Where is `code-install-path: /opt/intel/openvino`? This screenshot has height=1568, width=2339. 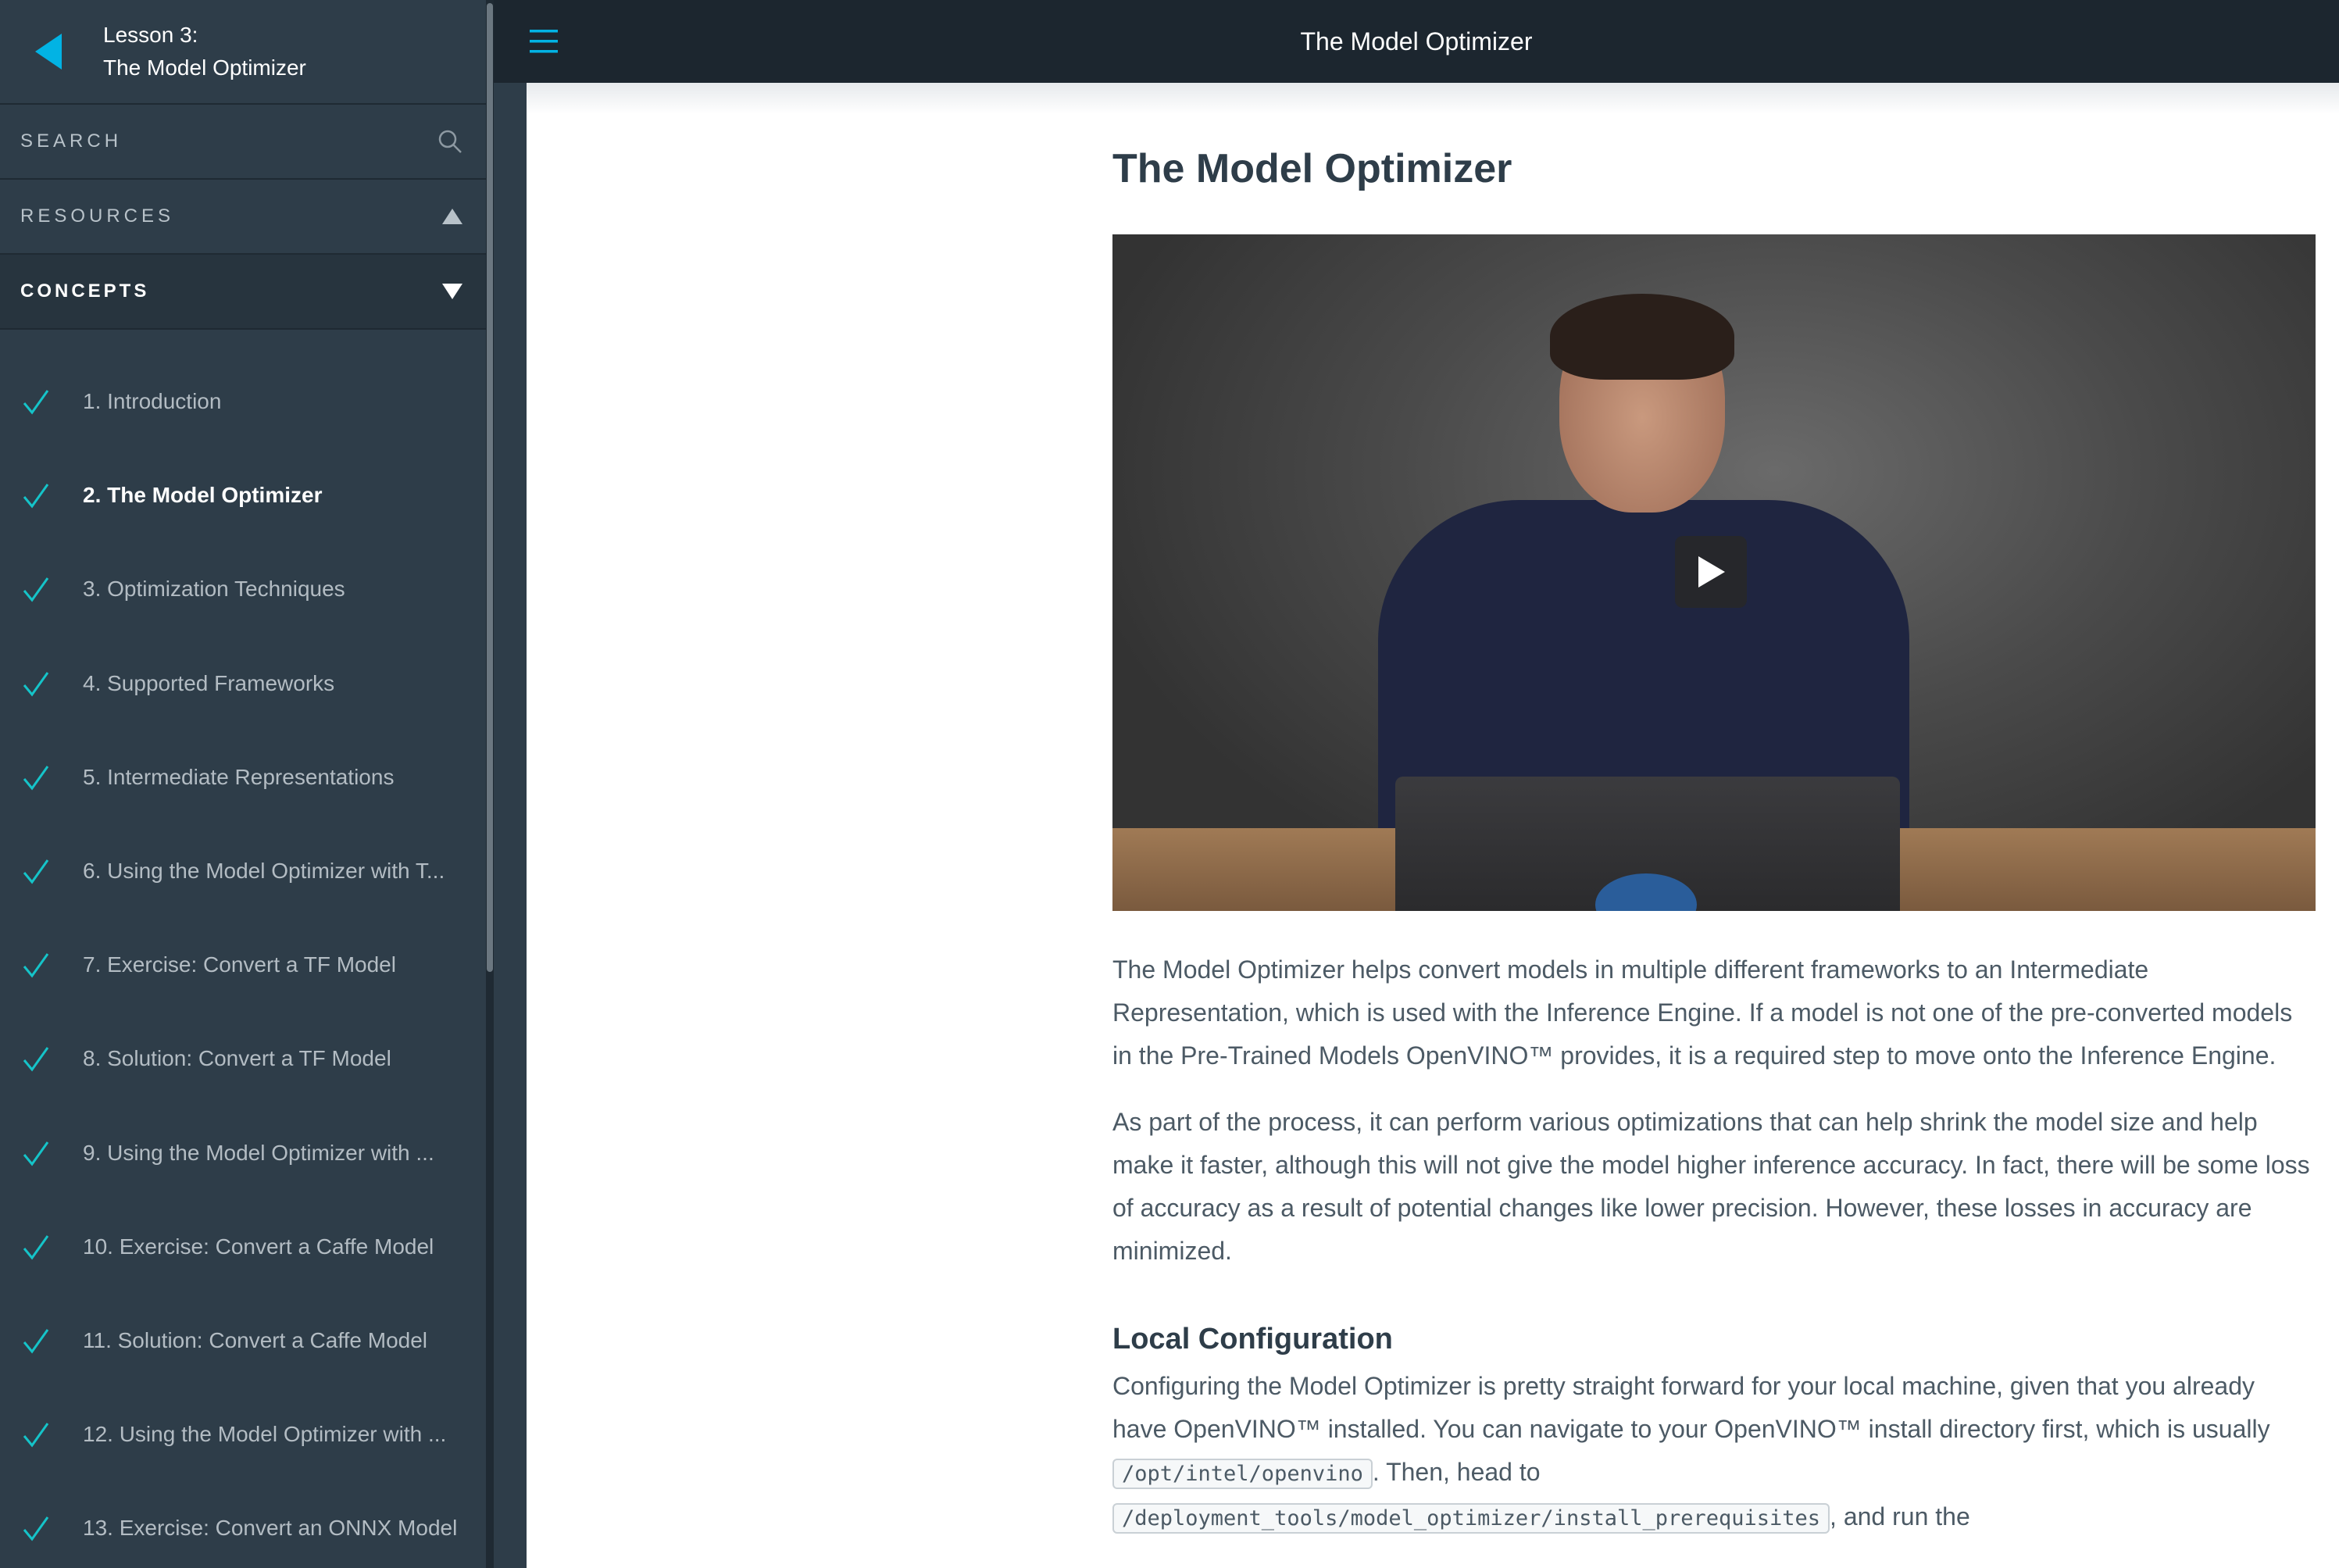
code-install-path: /opt/intel/openvino is located at coordinates (1242, 1474).